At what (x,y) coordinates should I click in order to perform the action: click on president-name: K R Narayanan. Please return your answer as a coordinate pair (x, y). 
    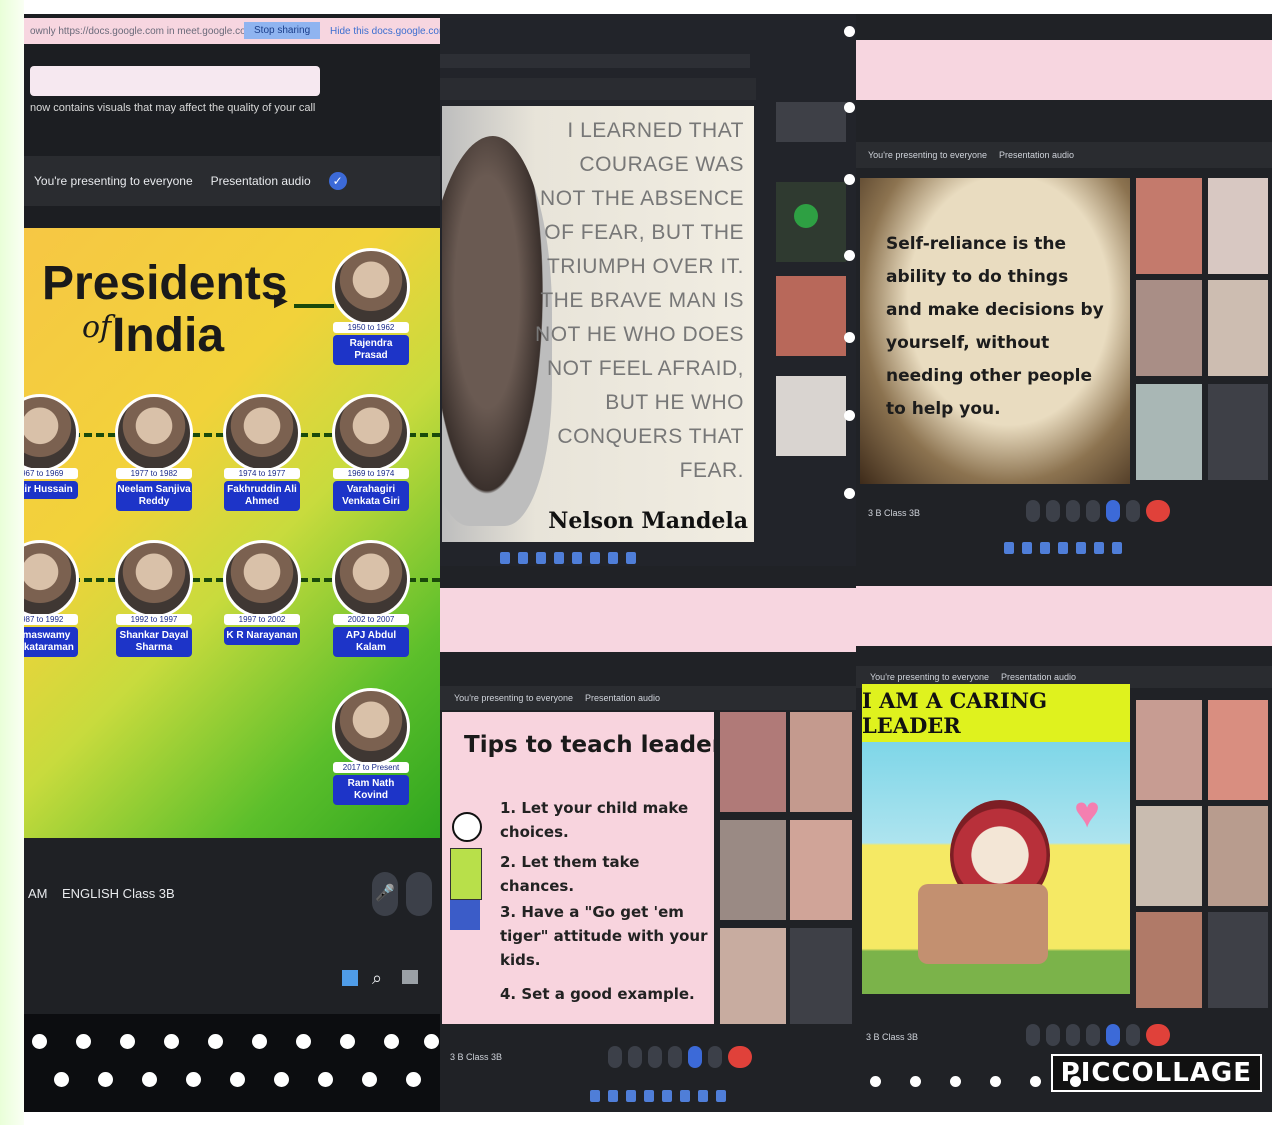
    Looking at the image, I should click on (262, 636).